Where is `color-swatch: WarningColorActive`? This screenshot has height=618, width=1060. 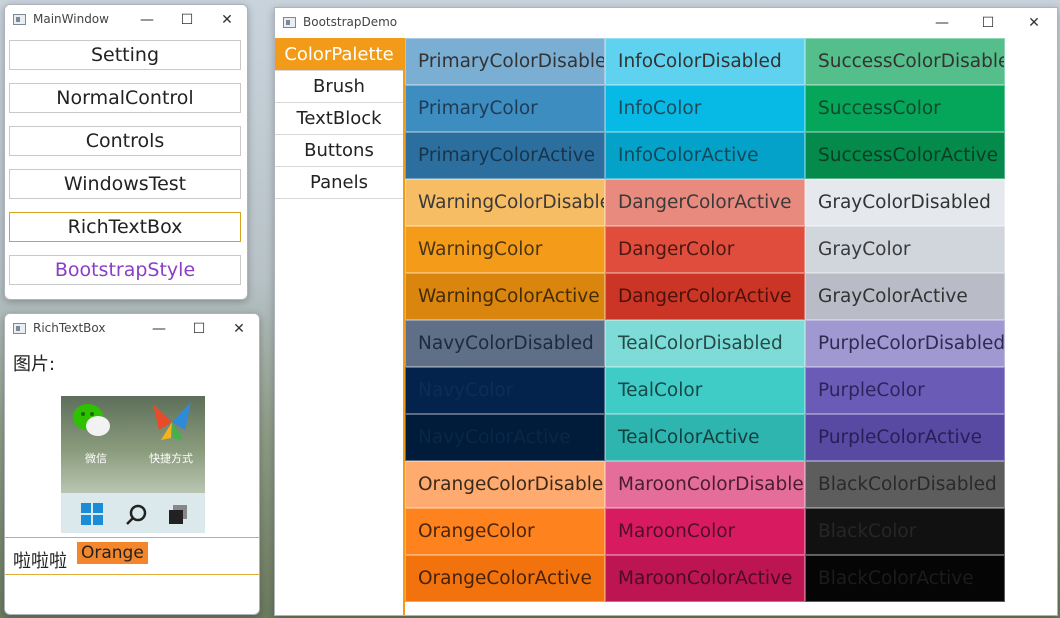 color-swatch: WarningColorActive is located at coordinates (505, 296).